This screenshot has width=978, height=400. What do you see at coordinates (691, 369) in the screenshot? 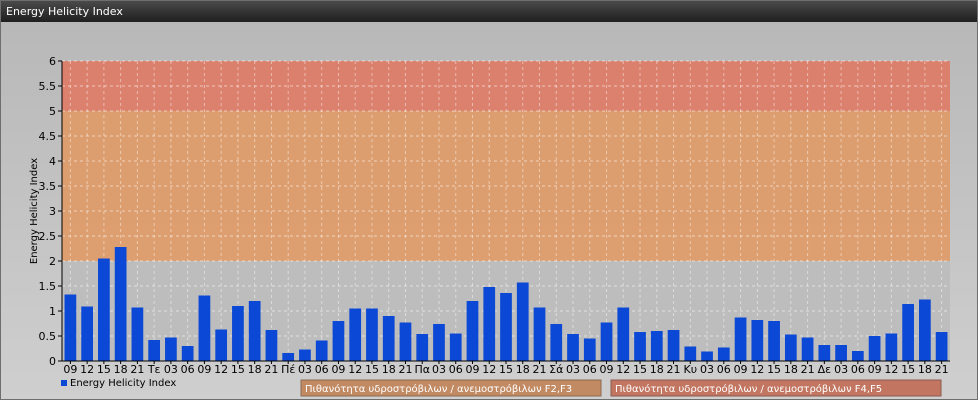
I see `x-tick-label: Κυ` at bounding box center [691, 369].